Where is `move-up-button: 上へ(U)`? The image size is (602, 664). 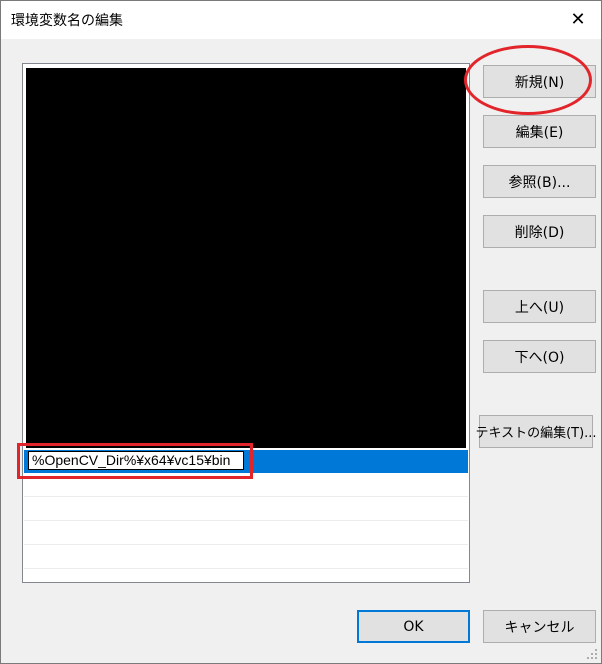
move-up-button: 上へ(U) is located at coordinates (539, 306).